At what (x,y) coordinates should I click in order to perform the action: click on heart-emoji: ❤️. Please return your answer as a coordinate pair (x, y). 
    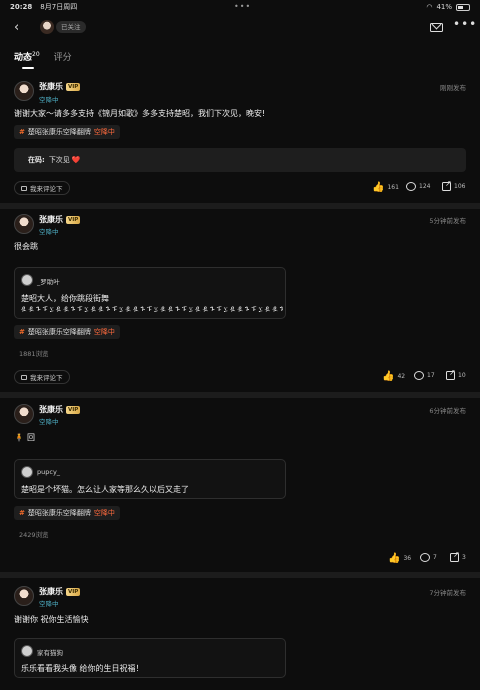
    Looking at the image, I should click on (76, 160).